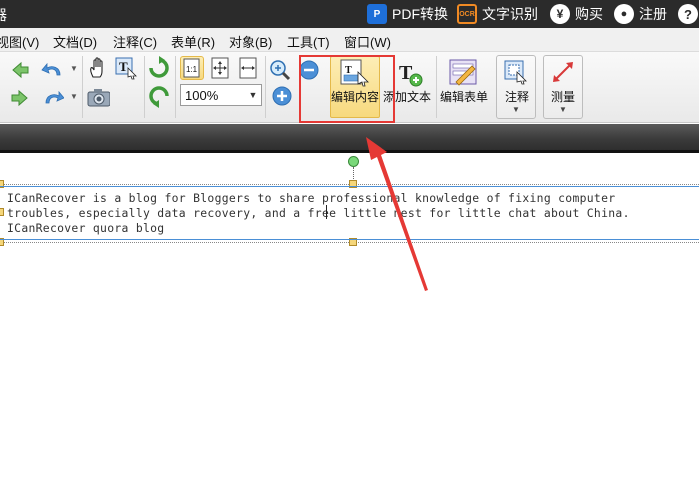 The image size is (699, 502). What do you see at coordinates (464, 97) in the screenshot?
I see `edit-form-label: 编辑表单` at bounding box center [464, 97].